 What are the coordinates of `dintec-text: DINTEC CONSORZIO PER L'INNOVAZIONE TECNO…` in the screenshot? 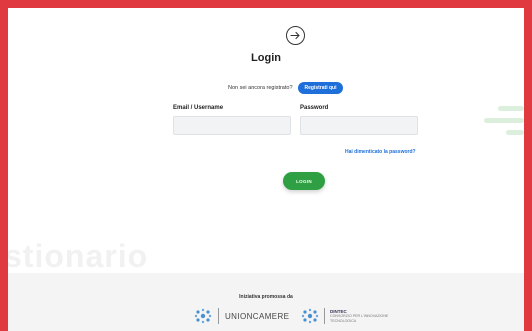 It's located at (359, 315).